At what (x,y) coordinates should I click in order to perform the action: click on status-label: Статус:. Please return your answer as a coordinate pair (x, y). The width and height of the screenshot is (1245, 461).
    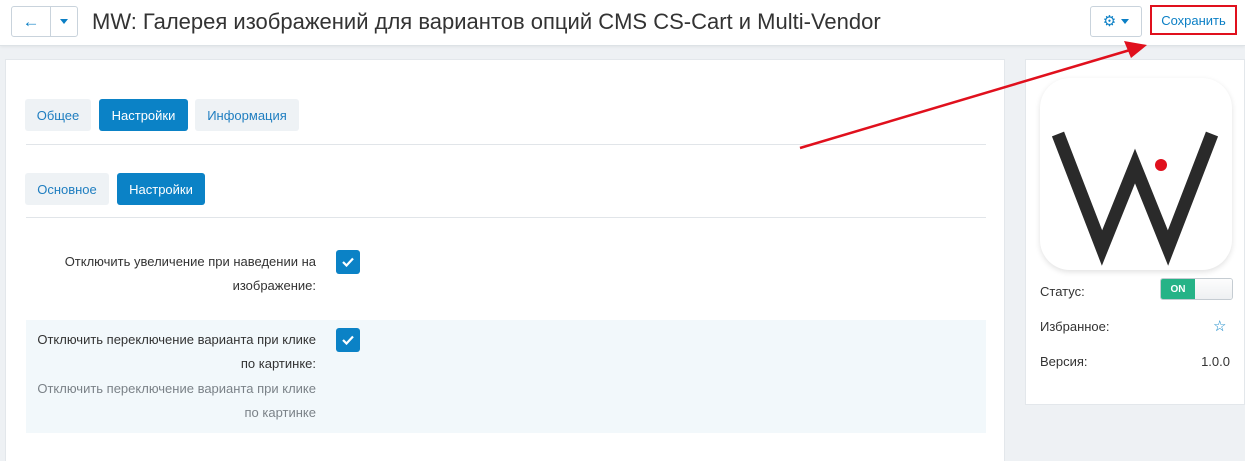
    Looking at the image, I should click on (1062, 291).